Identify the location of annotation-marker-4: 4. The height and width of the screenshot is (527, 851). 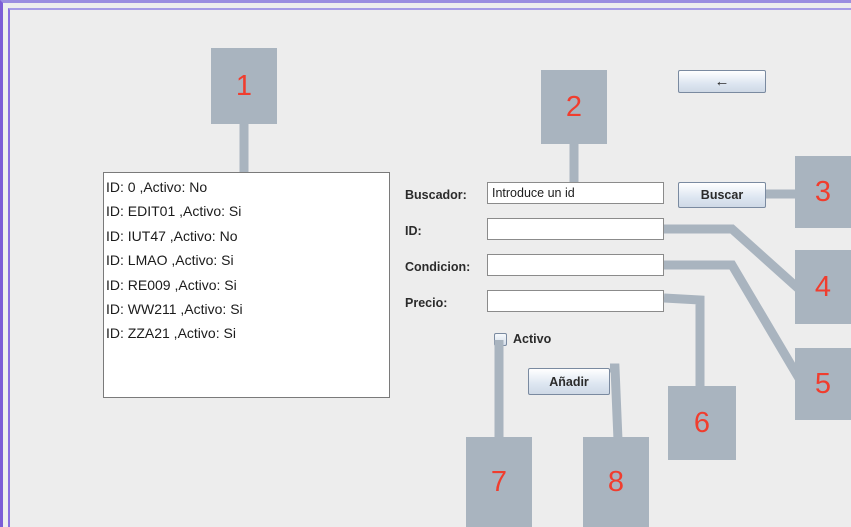
(823, 287).